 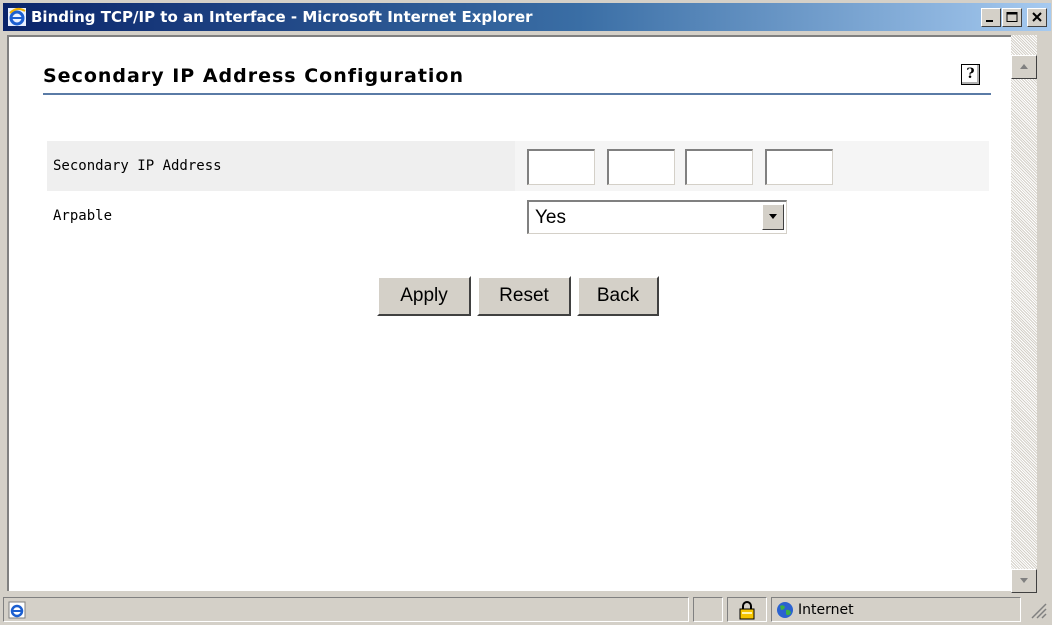 I want to click on title-divider, so click(x=517, y=94).